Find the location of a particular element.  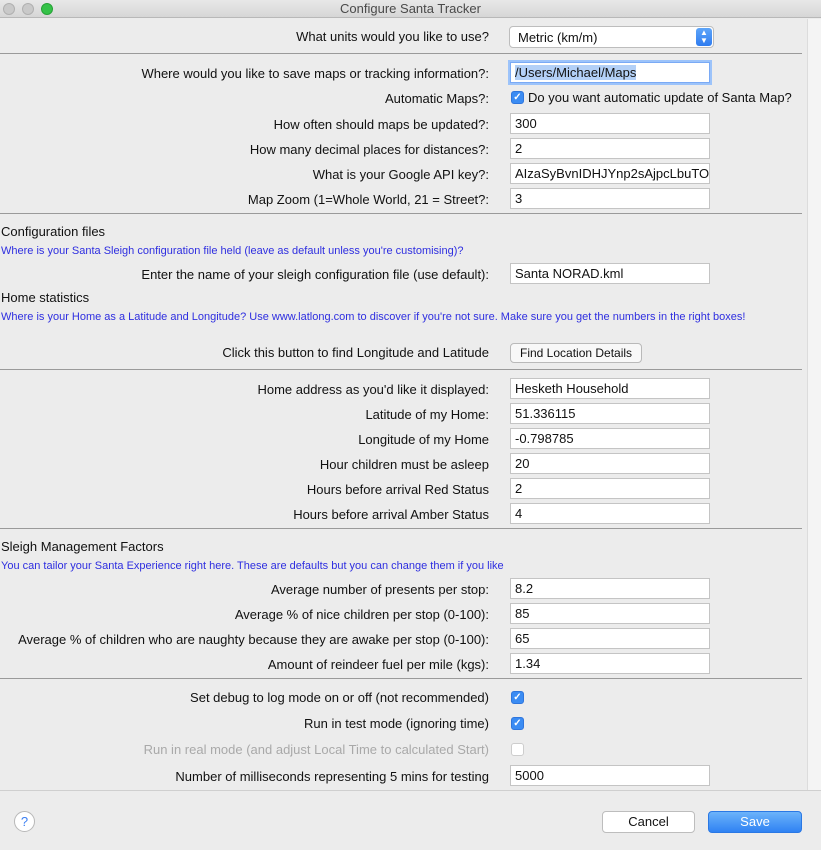

nice-children-input: 85 is located at coordinates (610, 613).